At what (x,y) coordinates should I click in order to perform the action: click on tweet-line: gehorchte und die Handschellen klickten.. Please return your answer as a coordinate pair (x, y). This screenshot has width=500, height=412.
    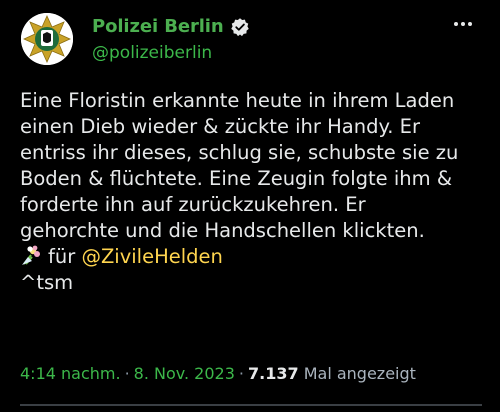
    Looking at the image, I should click on (222, 230).